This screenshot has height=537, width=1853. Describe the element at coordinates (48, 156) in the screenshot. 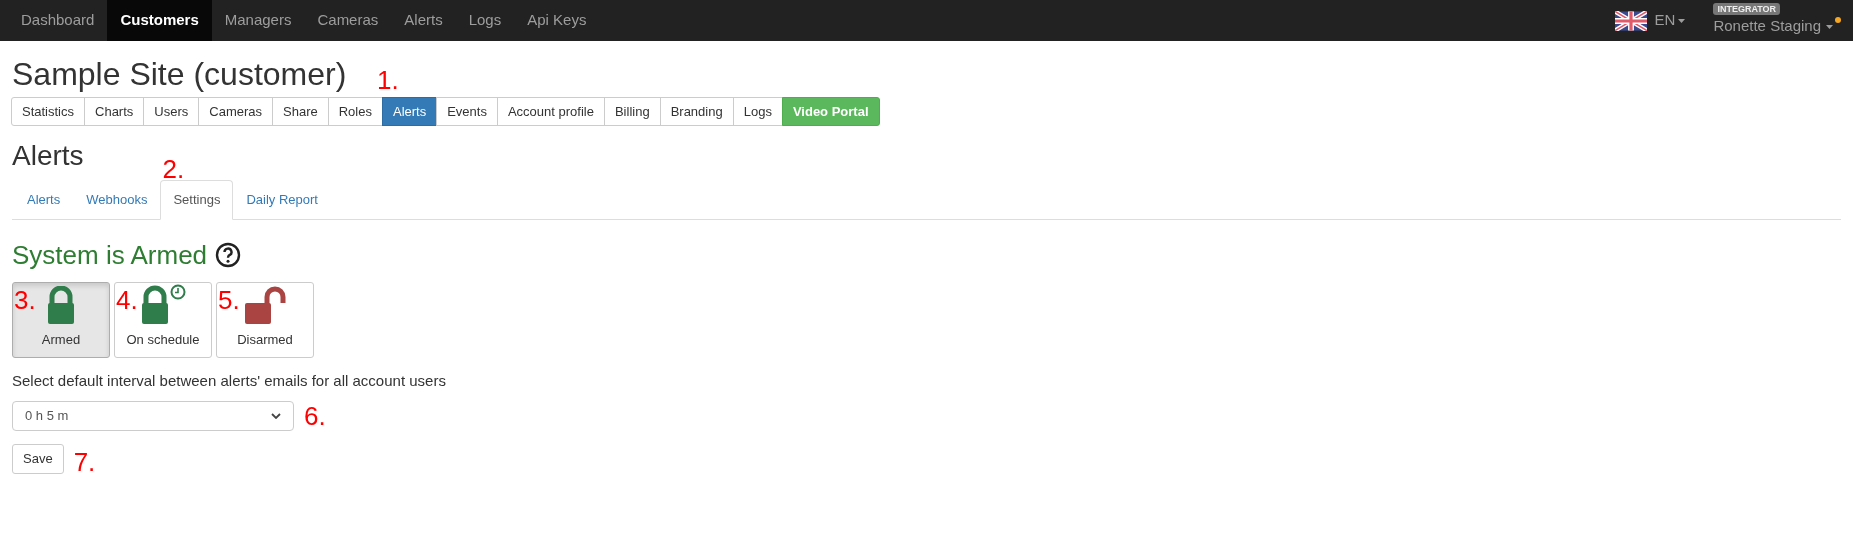

I see `section-title: Alerts` at that location.